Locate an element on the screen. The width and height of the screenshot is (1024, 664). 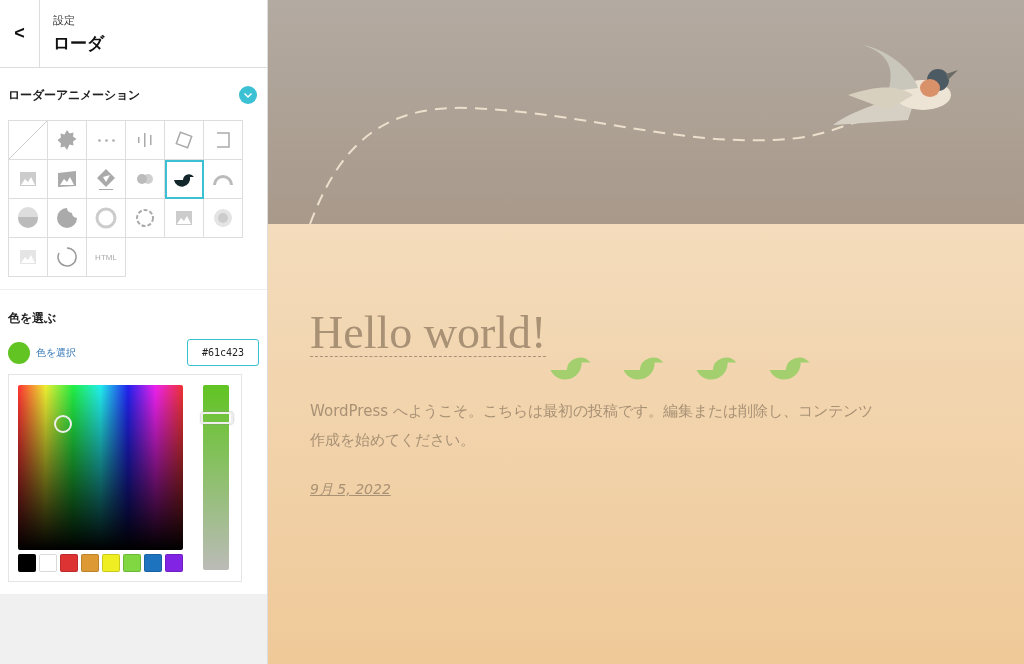
color-field-handle is located at coordinates (63, 424).